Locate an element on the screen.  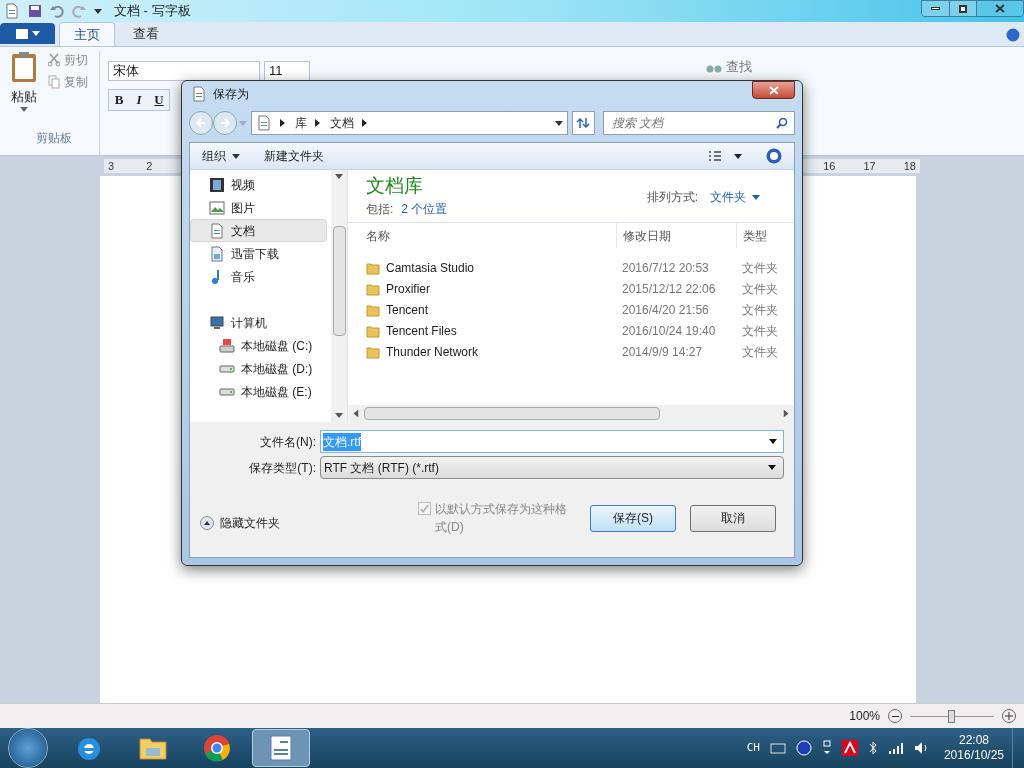
restore-button is located at coordinates (962, 8).